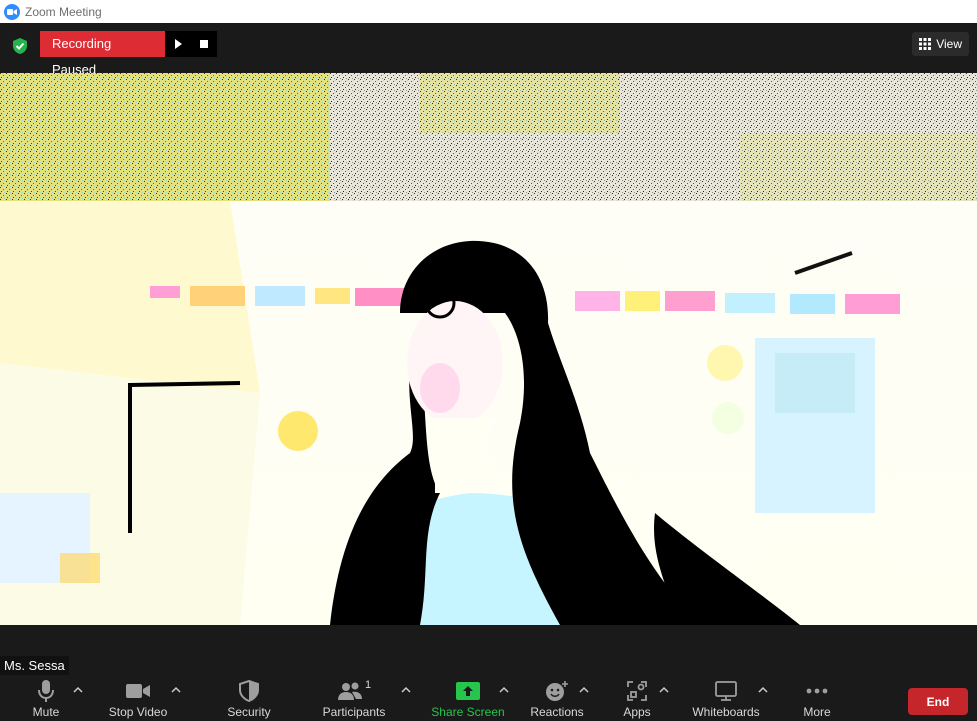  I want to click on stop-recording-button, so click(204, 44).